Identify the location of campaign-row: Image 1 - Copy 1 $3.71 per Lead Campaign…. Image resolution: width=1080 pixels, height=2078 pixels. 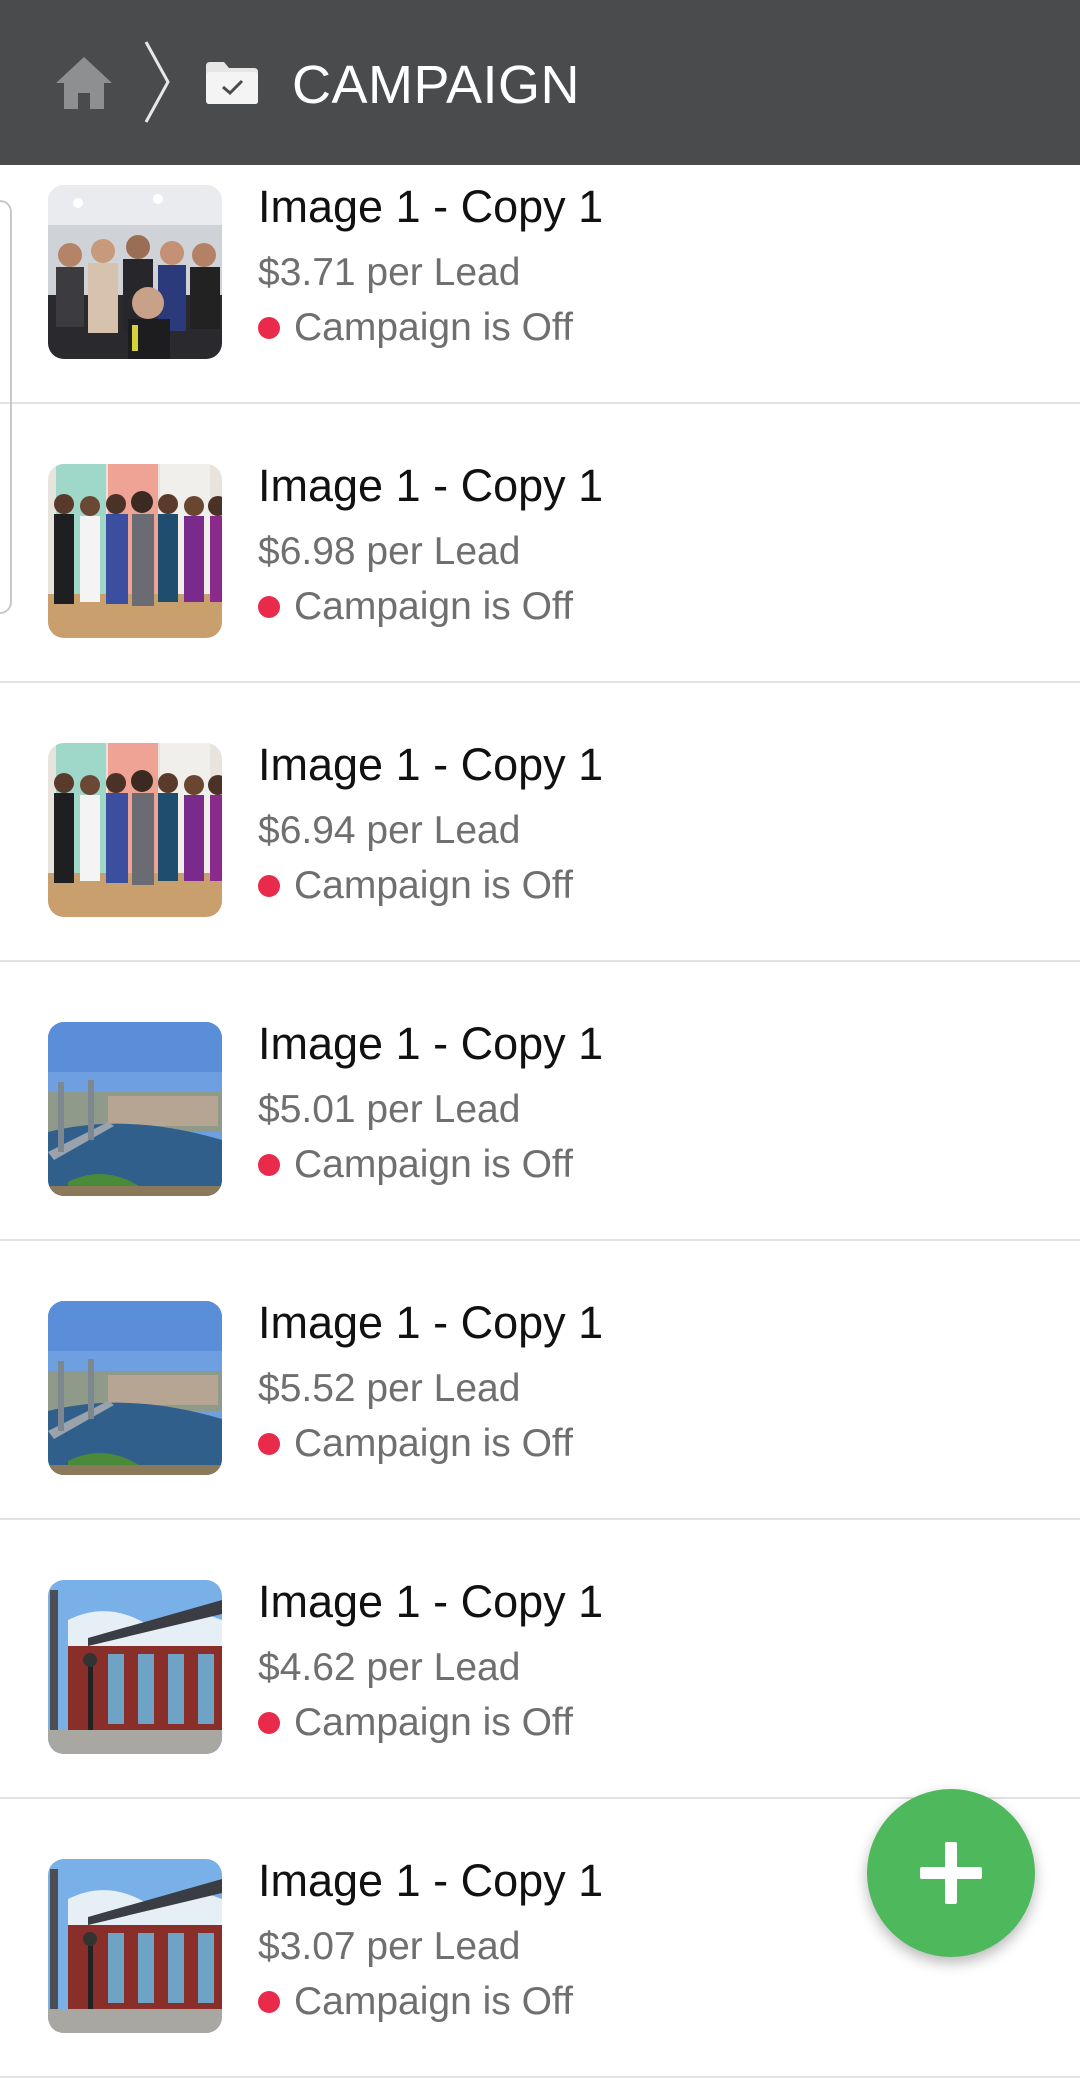
(540, 264).